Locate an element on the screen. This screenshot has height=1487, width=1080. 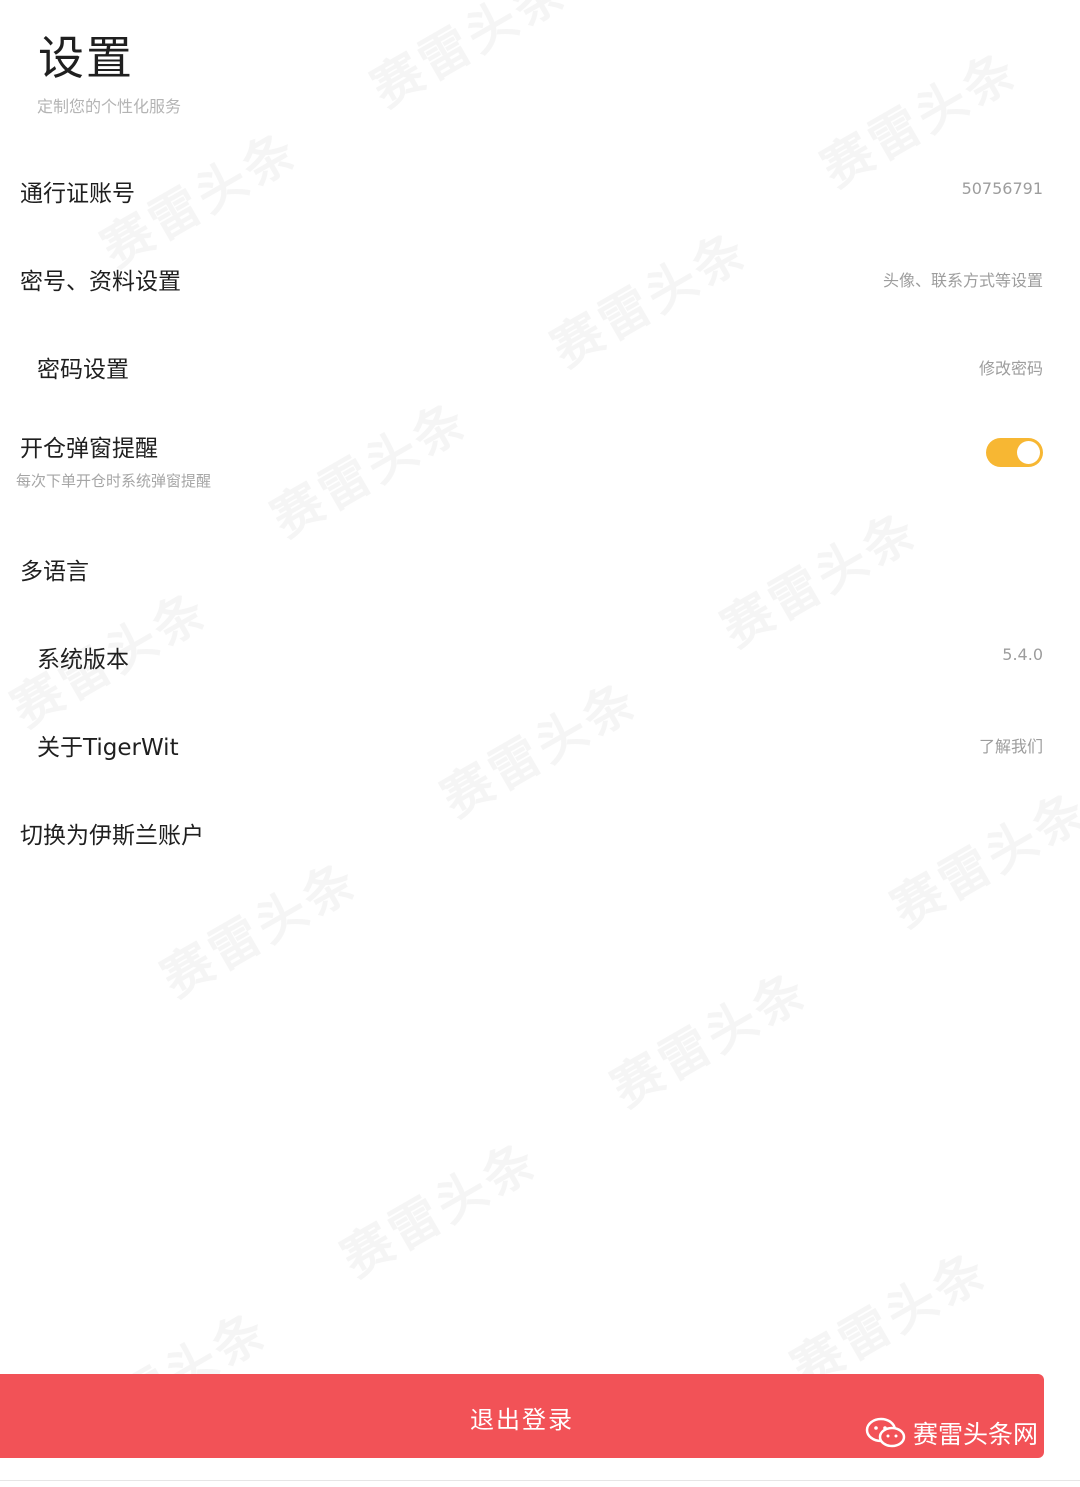
settings-row-open-alert: 开仓弹窗提醒 每次下单开仓时系统弹窗提醒 is located at coordinates (540, 469).